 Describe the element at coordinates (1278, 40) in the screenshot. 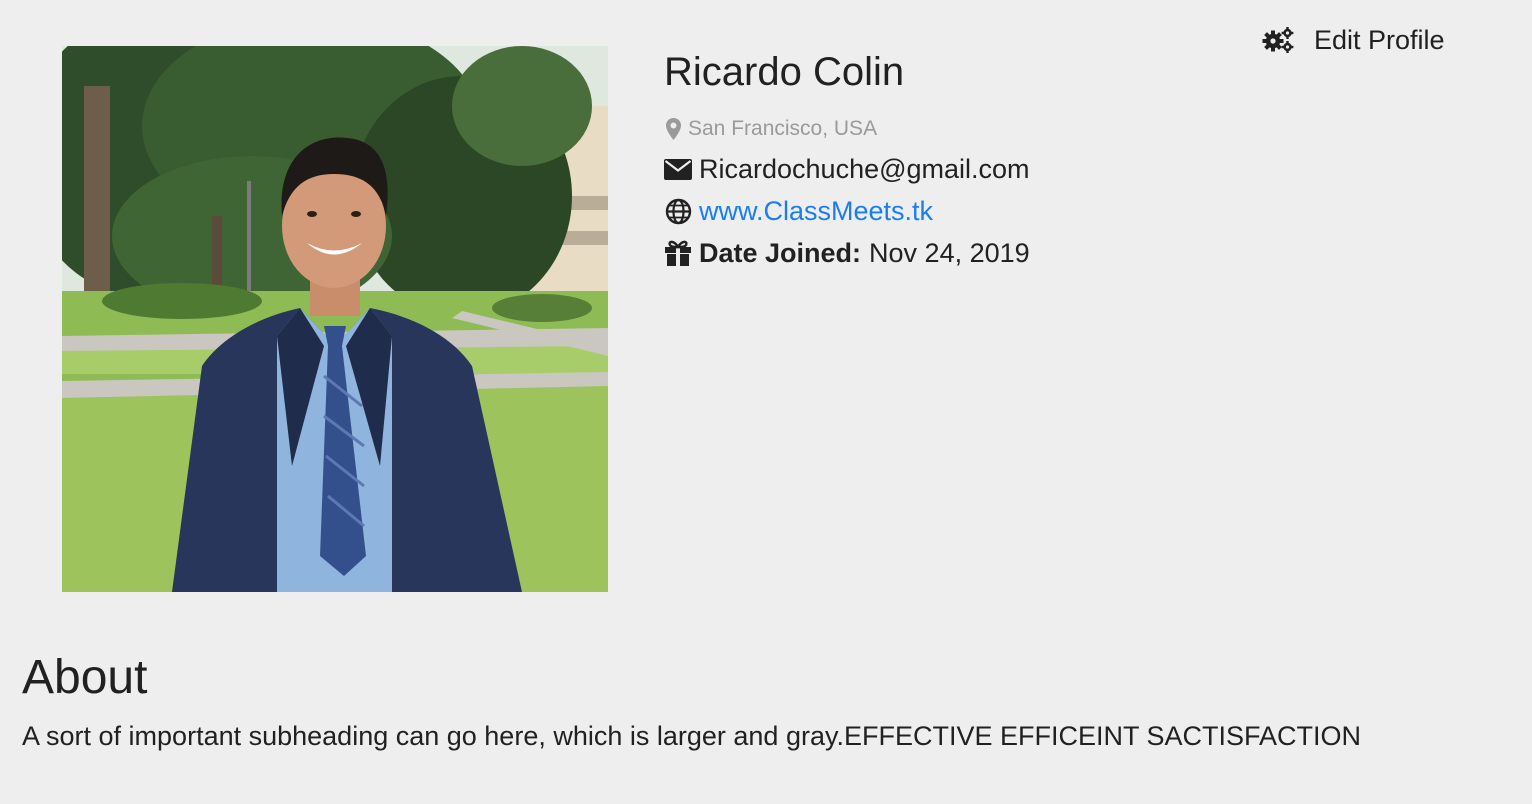

I see `gears-icon` at that location.